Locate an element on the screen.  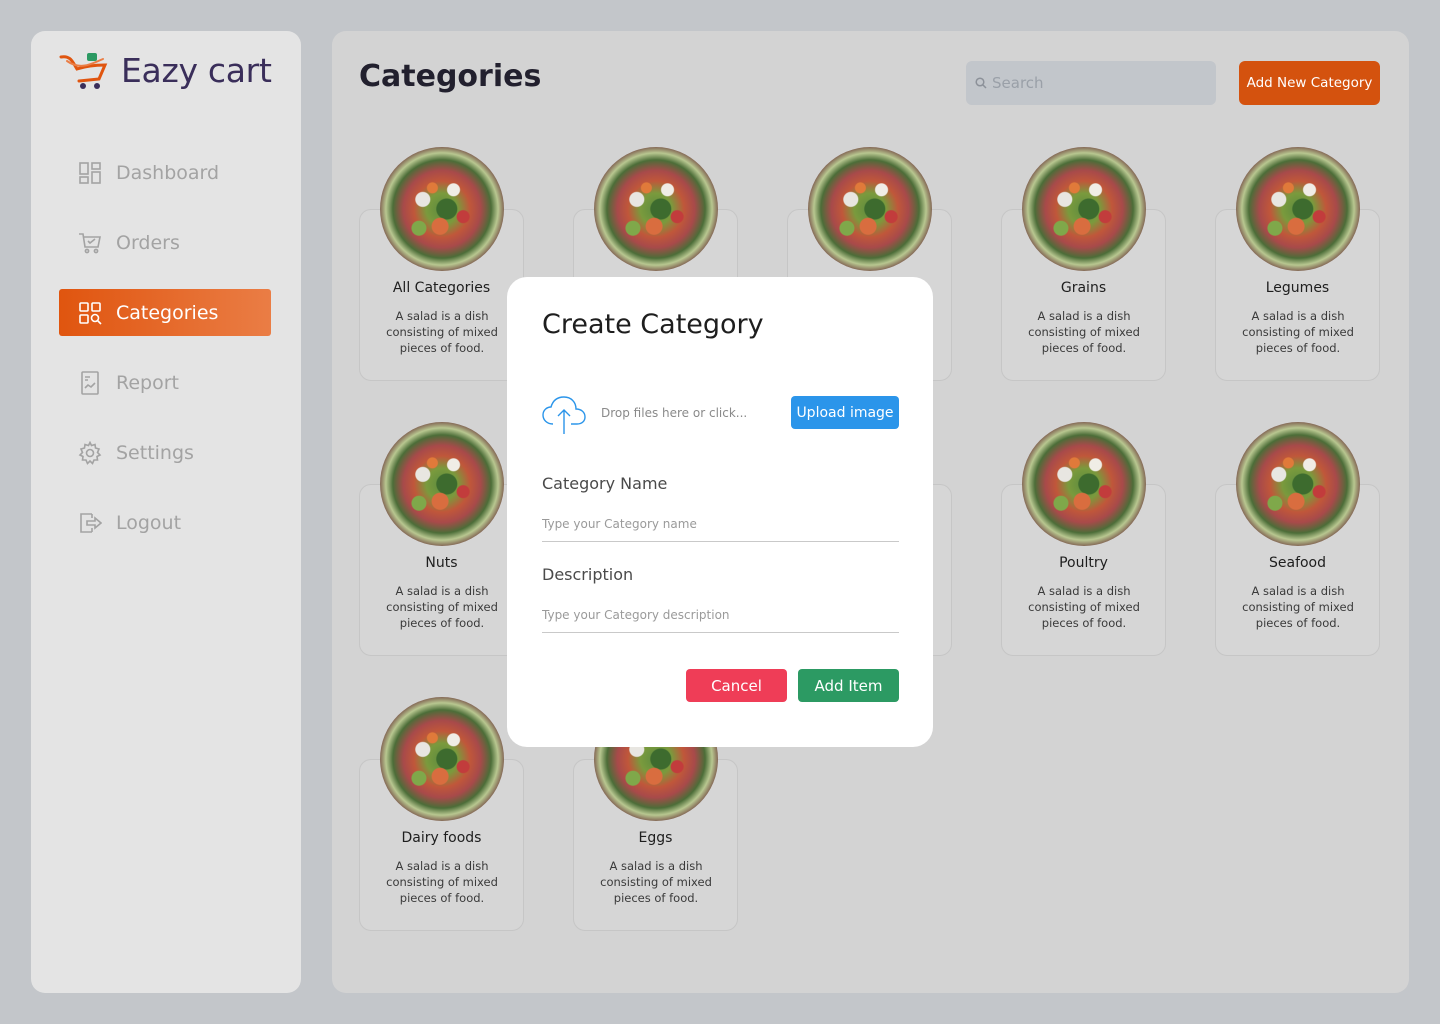
sidebar-item-orders: Orders is located at coordinates (165, 242).